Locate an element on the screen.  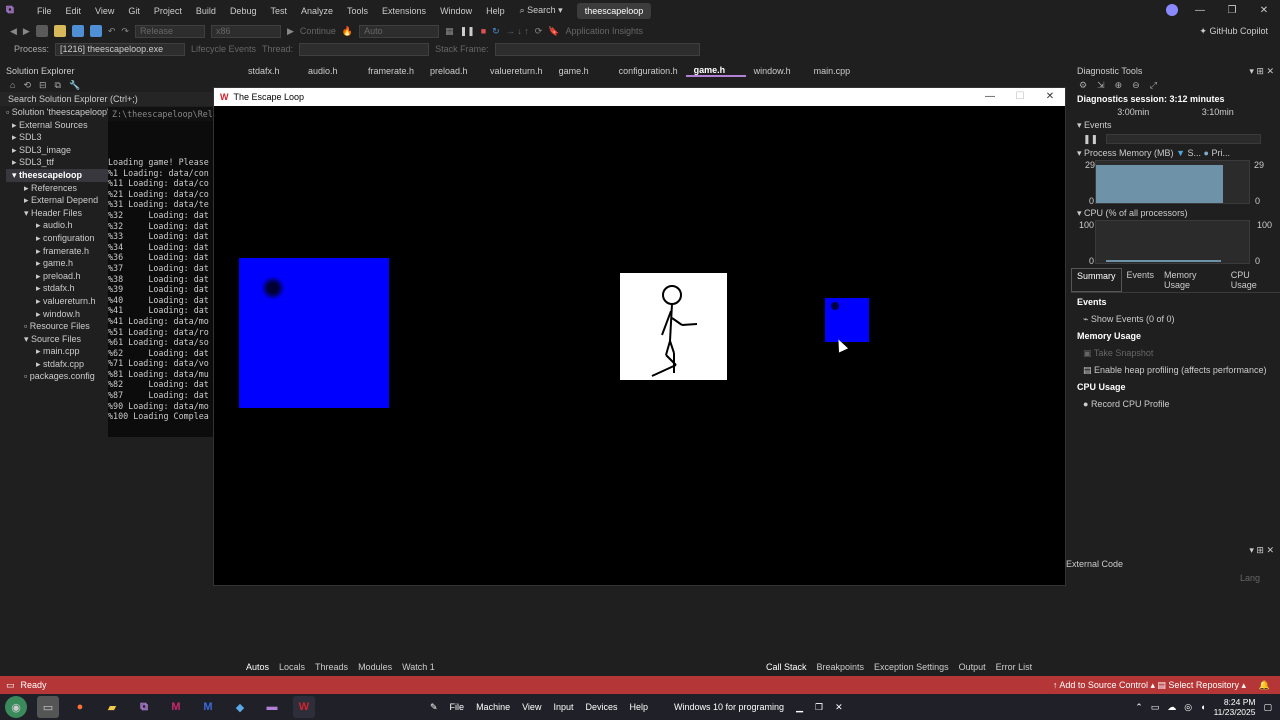
zoom-in-icon: ⊕ is located at coordinates (1119, 85).